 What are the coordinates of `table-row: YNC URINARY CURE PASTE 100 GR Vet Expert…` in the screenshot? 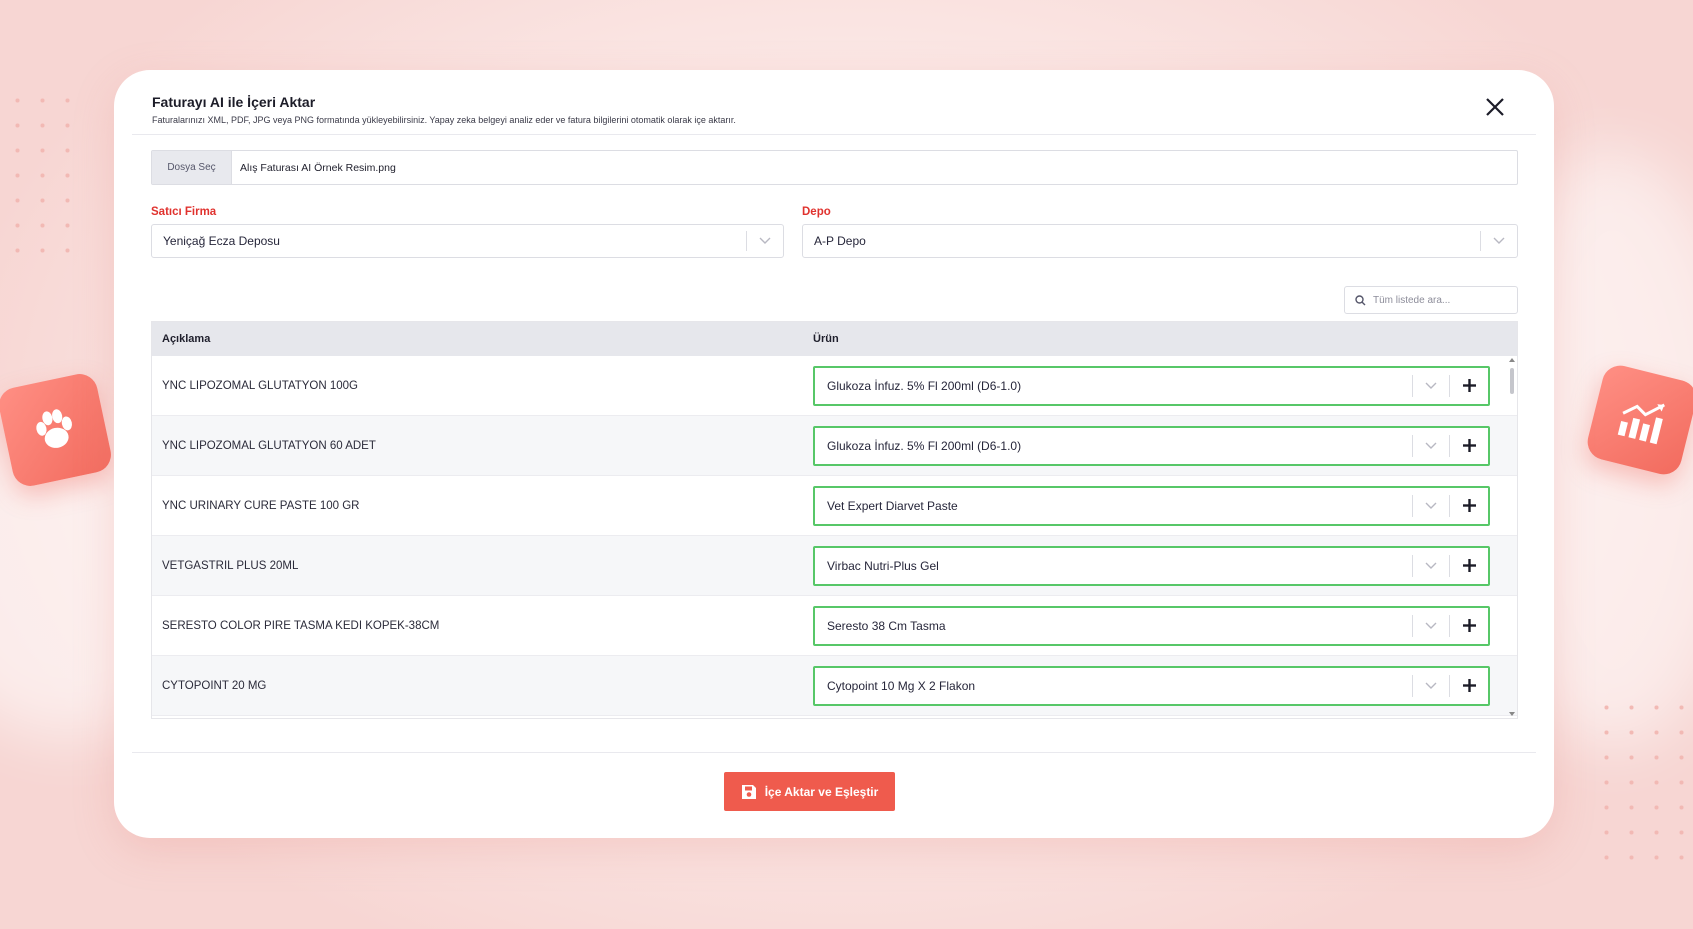 It's located at (834, 506).